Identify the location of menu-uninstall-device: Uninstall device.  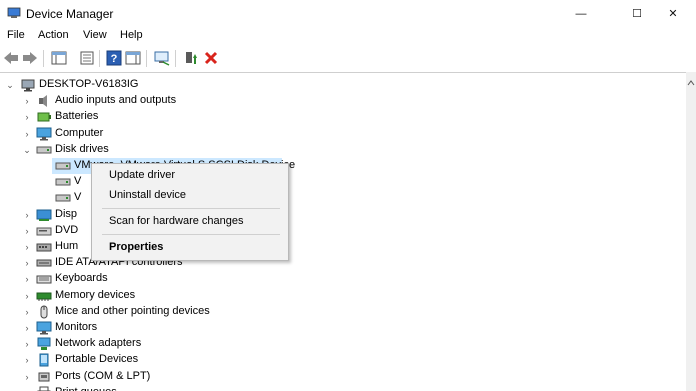
(147, 195).